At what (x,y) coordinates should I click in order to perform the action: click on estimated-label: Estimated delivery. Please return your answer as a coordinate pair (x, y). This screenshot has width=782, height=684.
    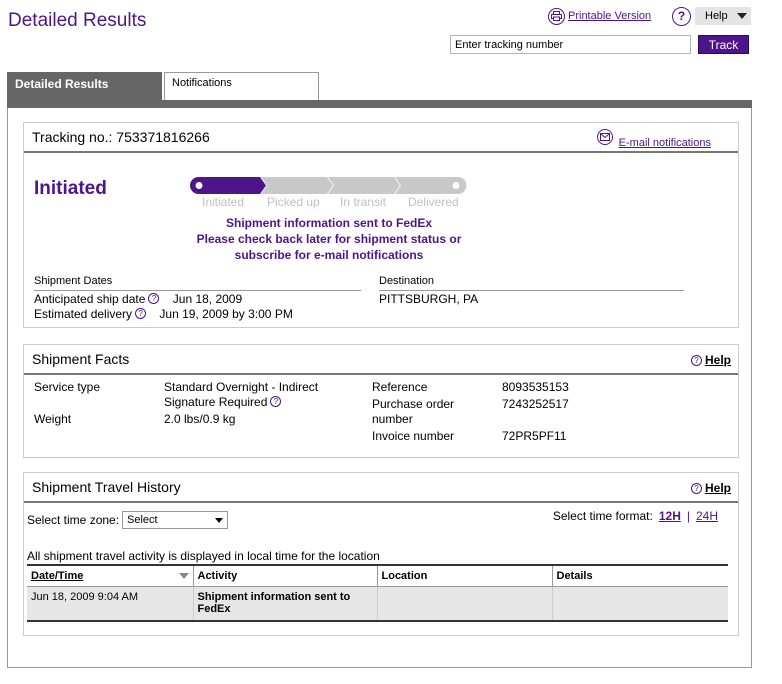
    Looking at the image, I should click on (83, 314).